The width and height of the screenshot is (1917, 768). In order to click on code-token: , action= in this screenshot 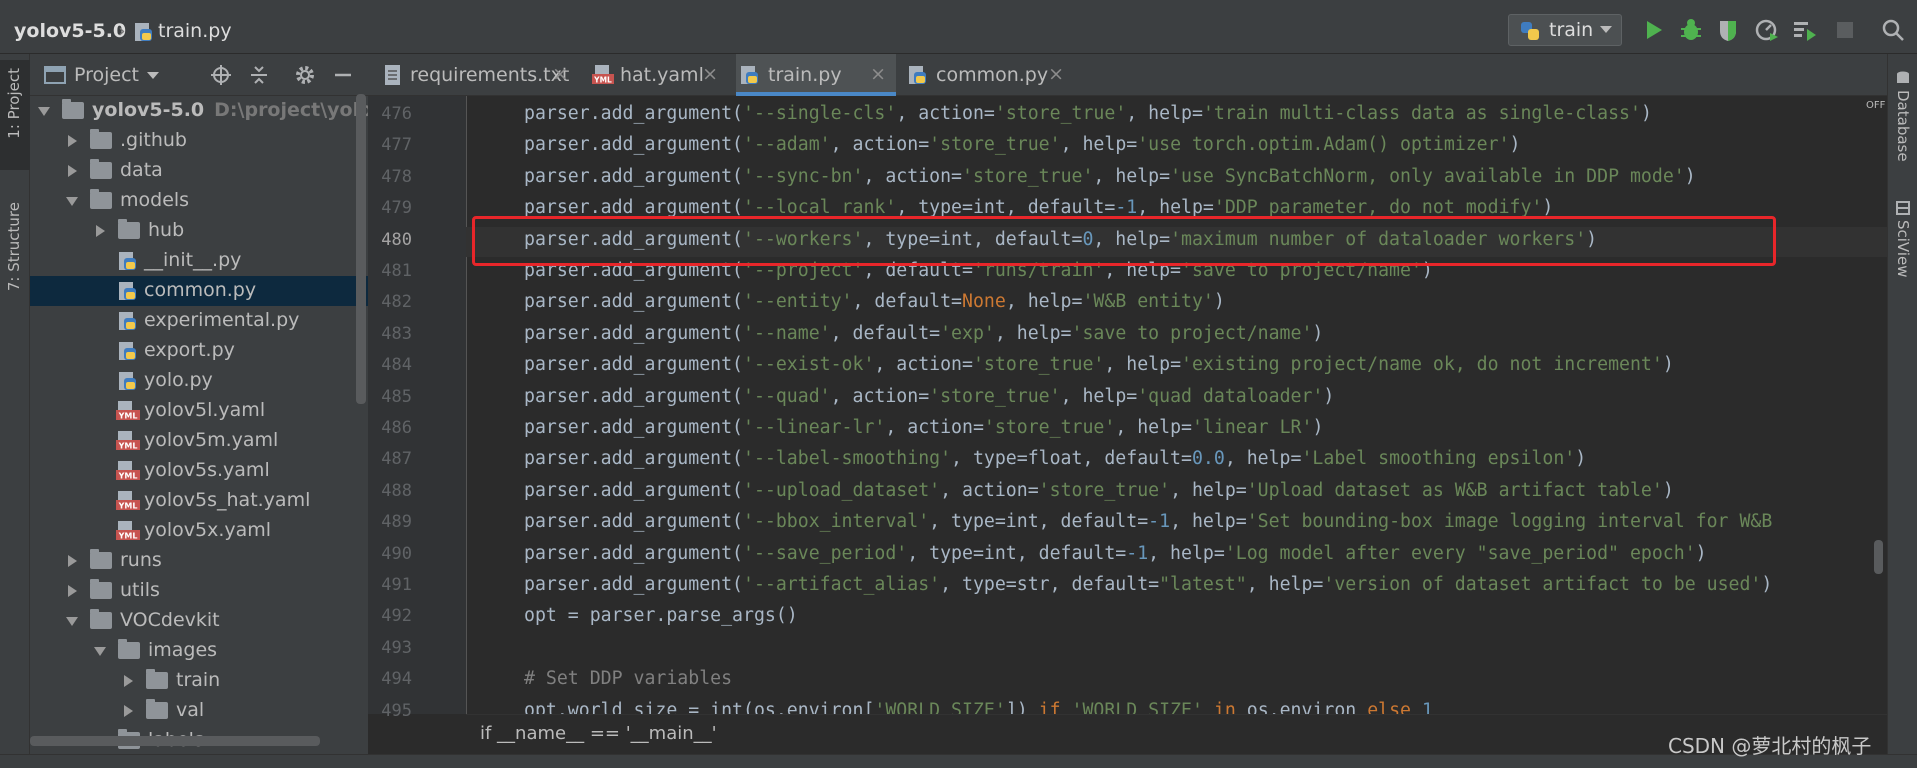, I will do `click(945, 113)`.